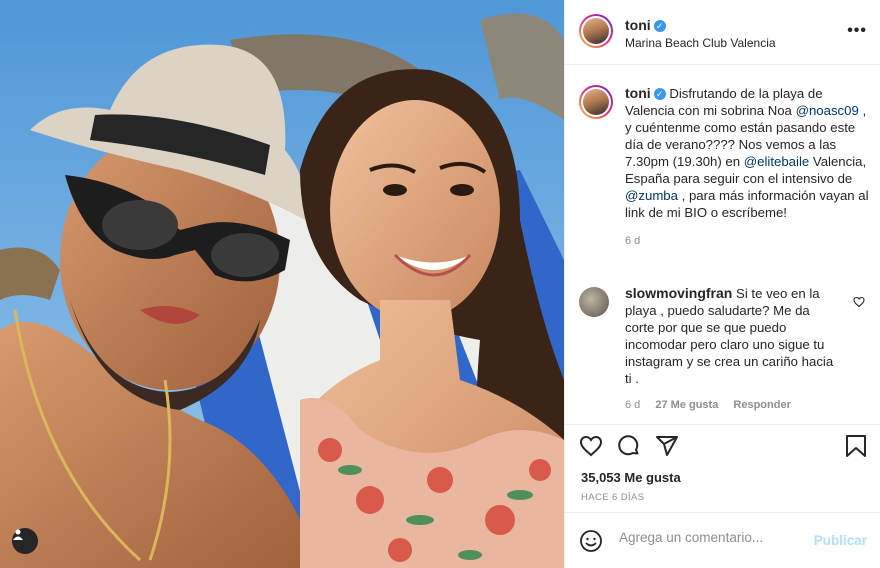  What do you see at coordinates (632, 405) in the screenshot?
I see `comment-time: 6 d` at bounding box center [632, 405].